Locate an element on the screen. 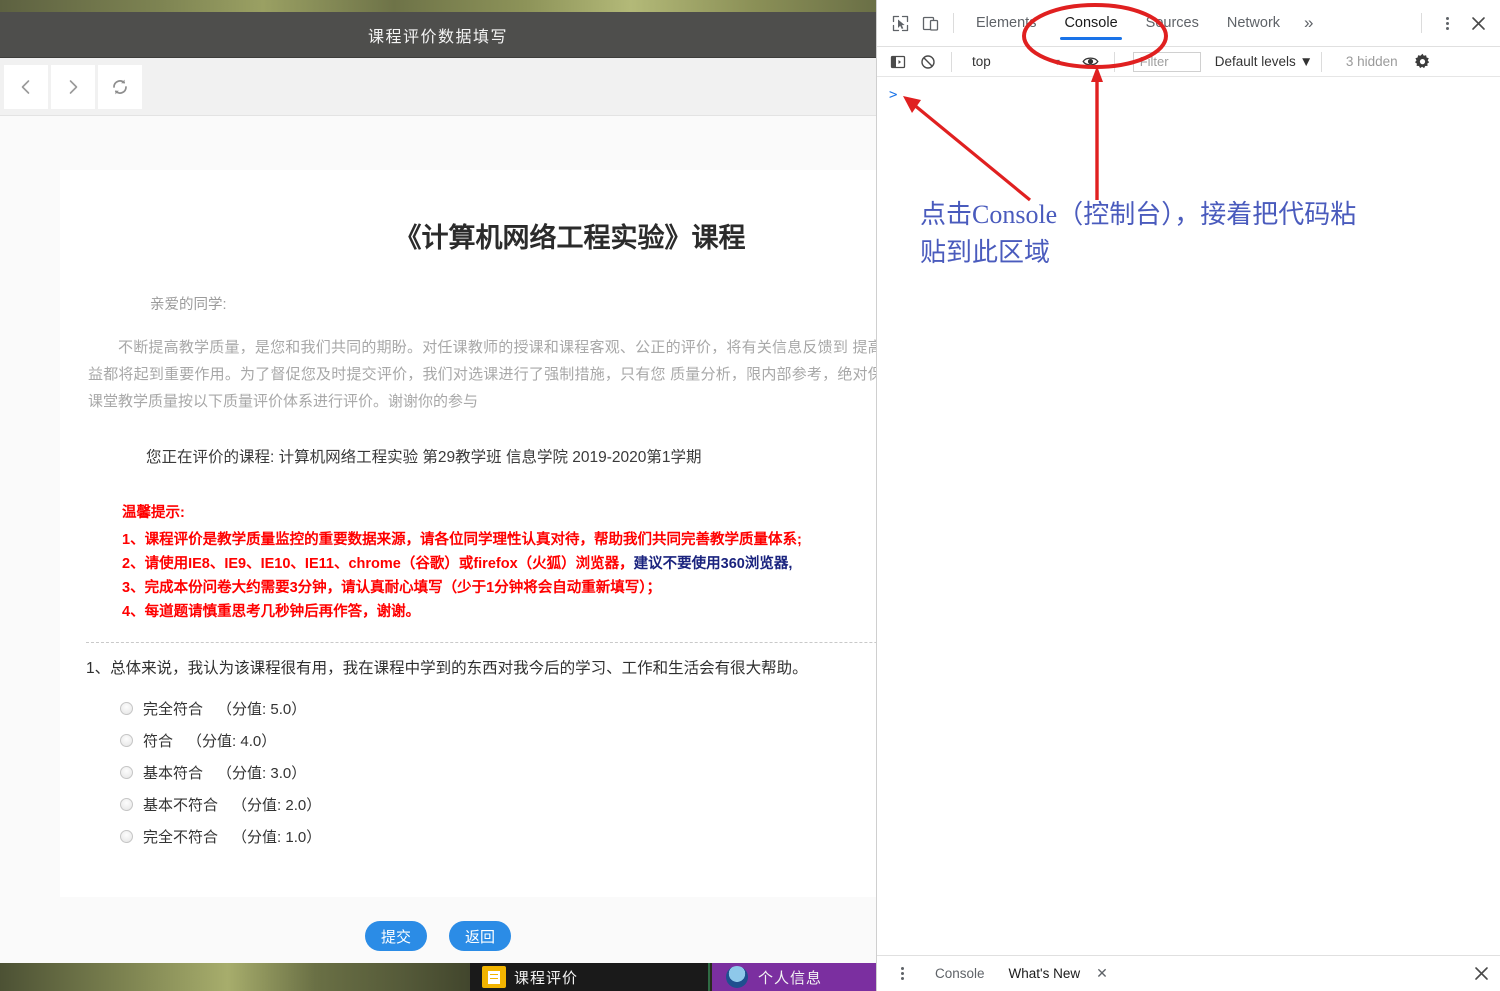 The width and height of the screenshot is (1500, 991). live-expression-button is located at coordinates (1091, 62).